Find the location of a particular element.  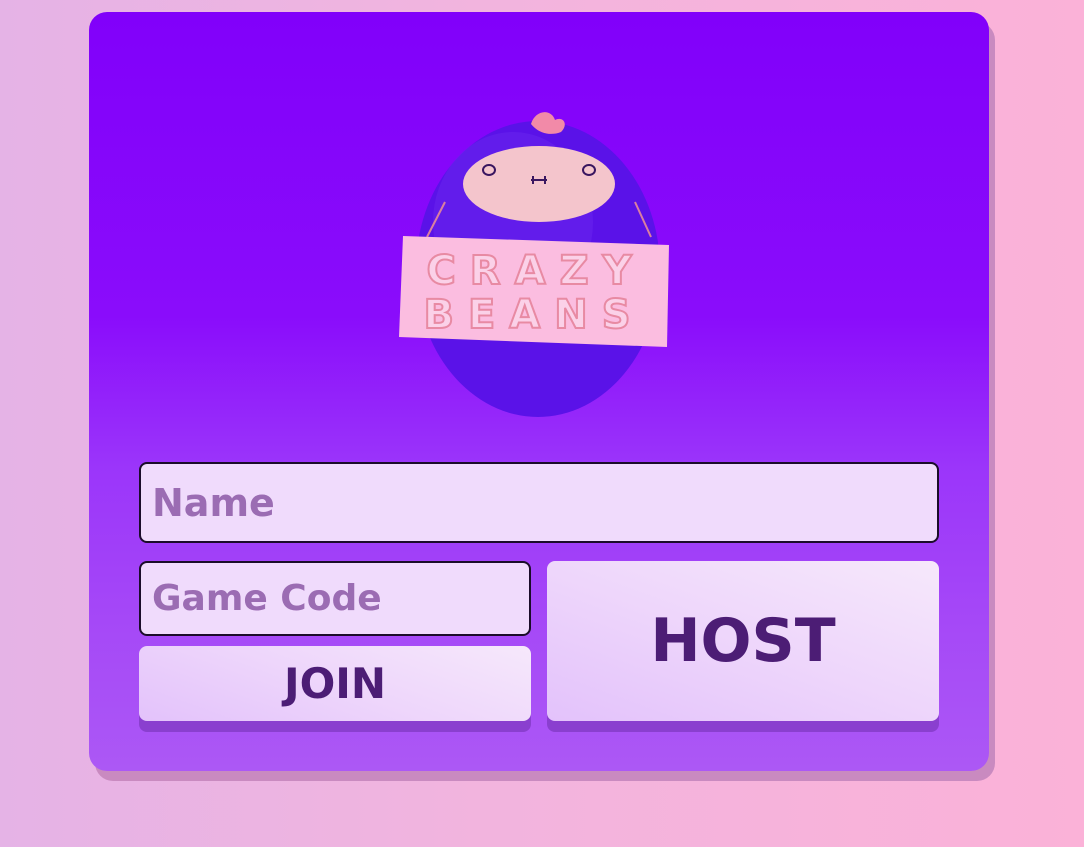

name-input is located at coordinates (539, 502).